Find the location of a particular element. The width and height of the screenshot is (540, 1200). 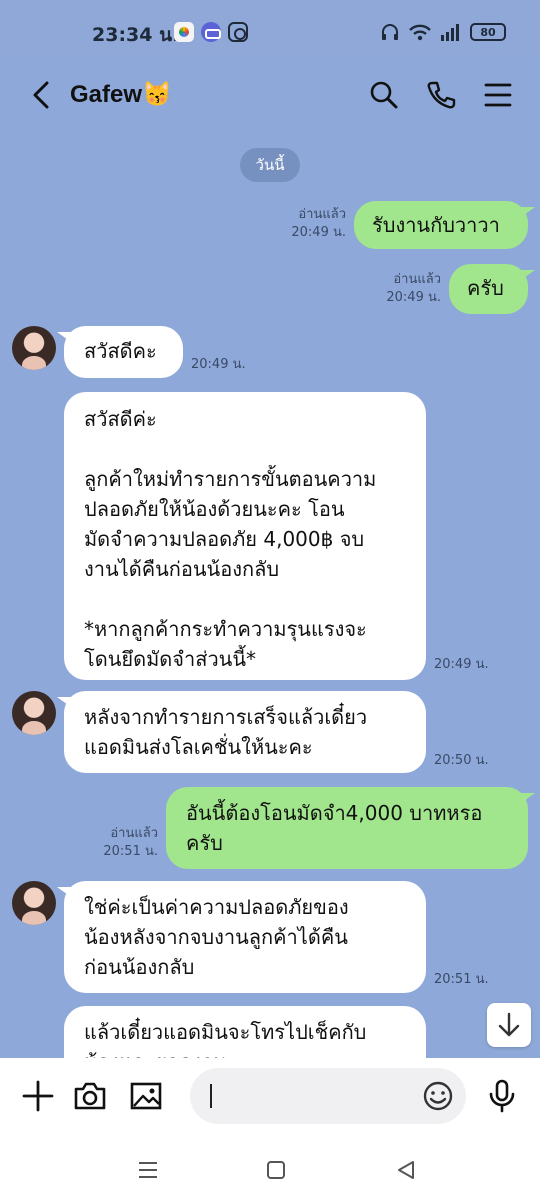

hamburger-menu-icon is located at coordinates (498, 95).